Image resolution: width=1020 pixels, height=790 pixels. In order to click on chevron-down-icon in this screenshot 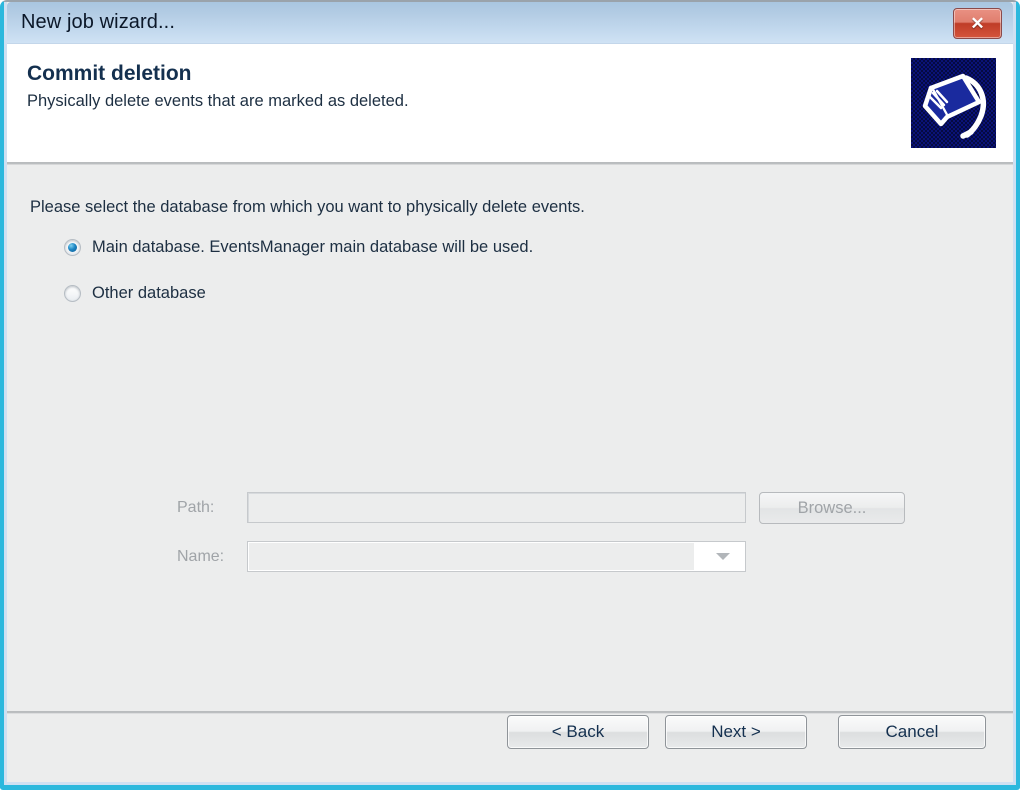, I will do `click(723, 556)`.